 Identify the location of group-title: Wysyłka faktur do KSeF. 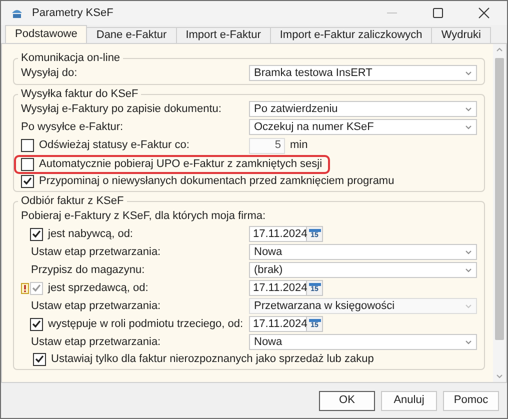
(80, 94).